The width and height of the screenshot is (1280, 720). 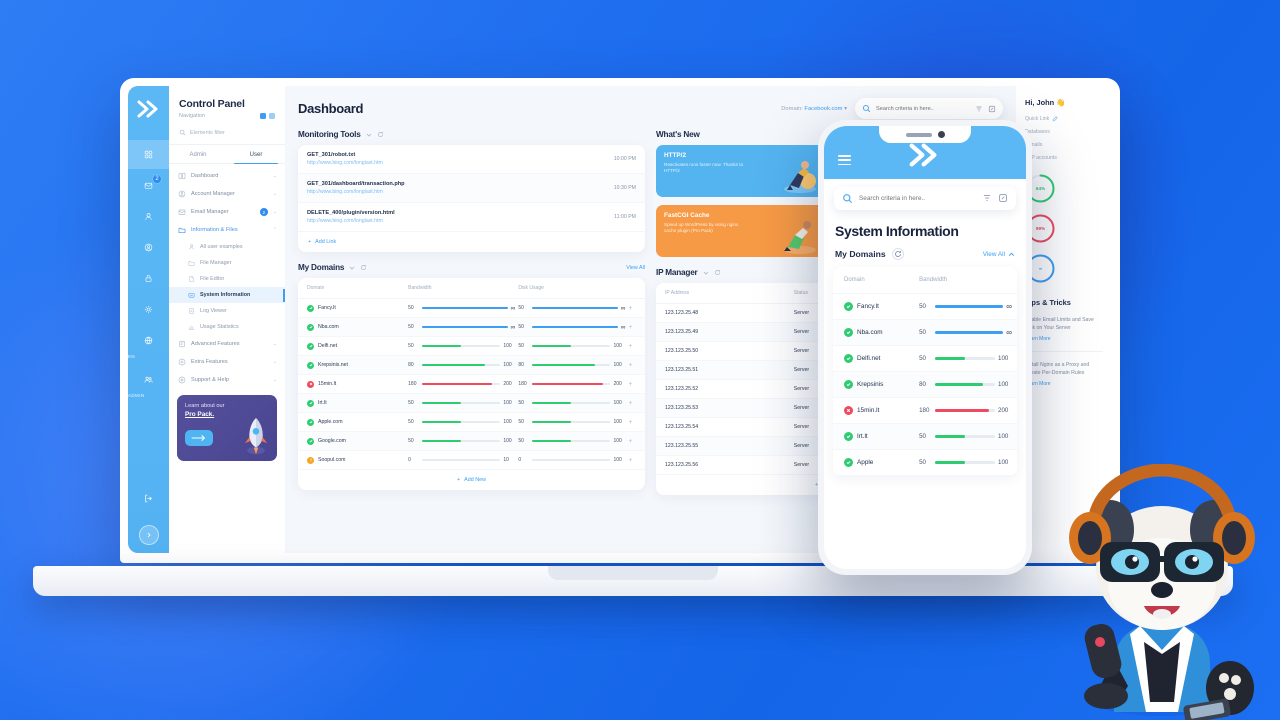 What do you see at coordinates (471, 308) in the screenshot?
I see `table-row: Fancy.lt 50 ∞ 50 ∞ +` at bounding box center [471, 308].